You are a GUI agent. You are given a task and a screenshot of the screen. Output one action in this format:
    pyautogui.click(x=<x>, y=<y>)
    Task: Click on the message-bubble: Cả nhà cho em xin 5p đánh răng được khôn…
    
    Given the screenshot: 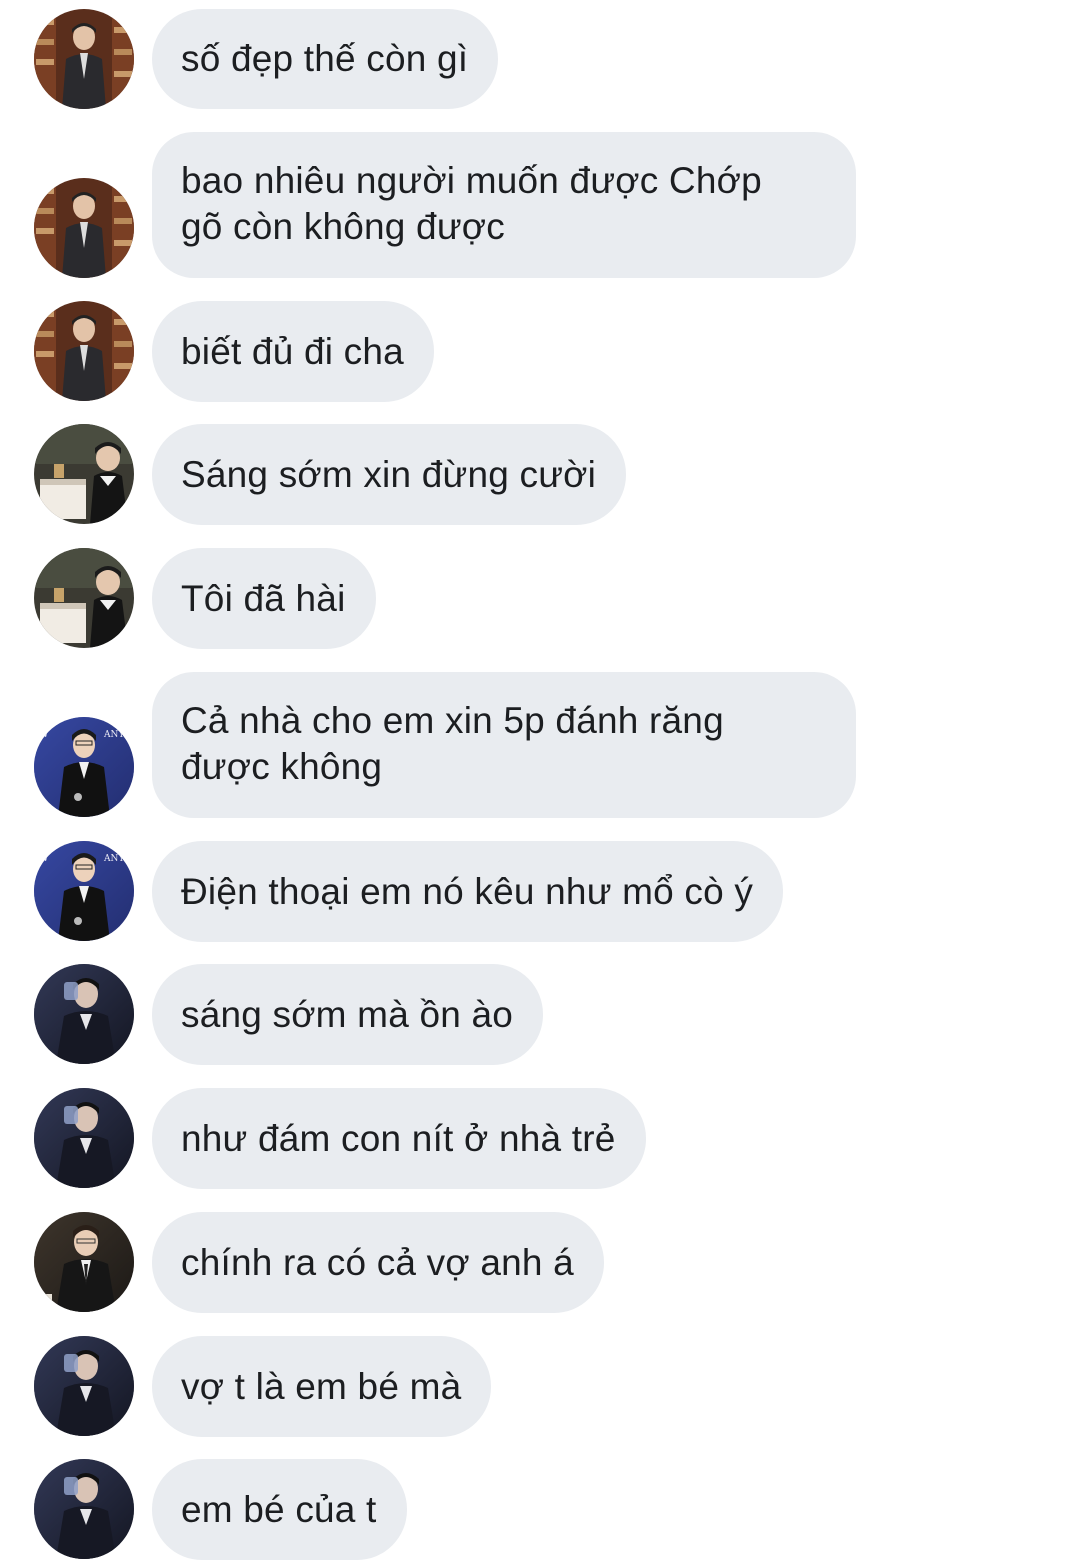 What is the action you would take?
    pyautogui.click(x=504, y=745)
    